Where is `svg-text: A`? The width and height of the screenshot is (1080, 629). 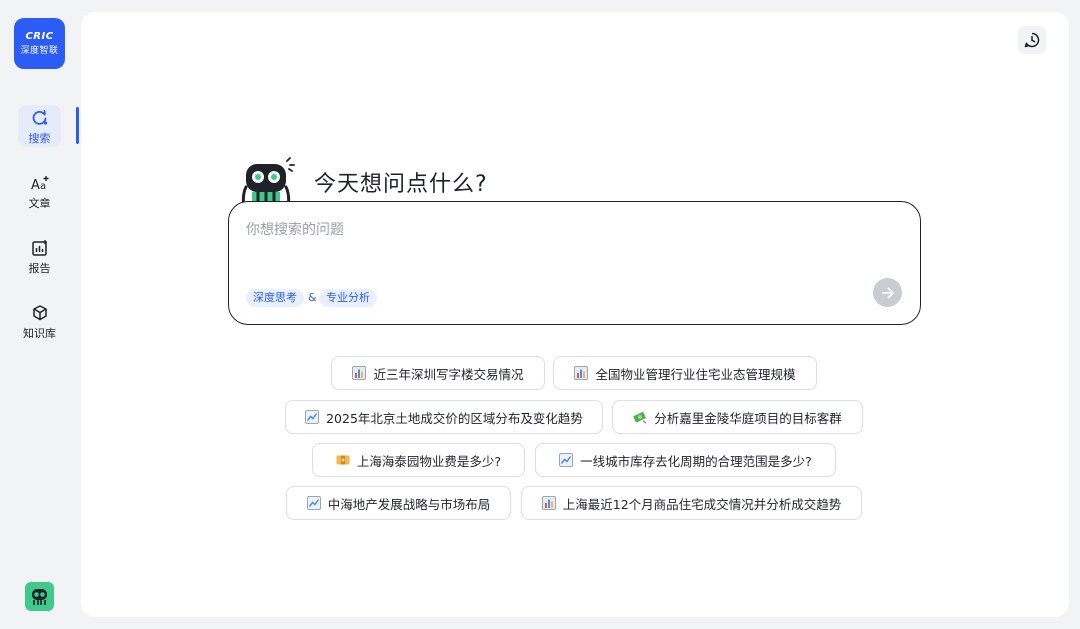
svg-text: A is located at coordinates (35, 185).